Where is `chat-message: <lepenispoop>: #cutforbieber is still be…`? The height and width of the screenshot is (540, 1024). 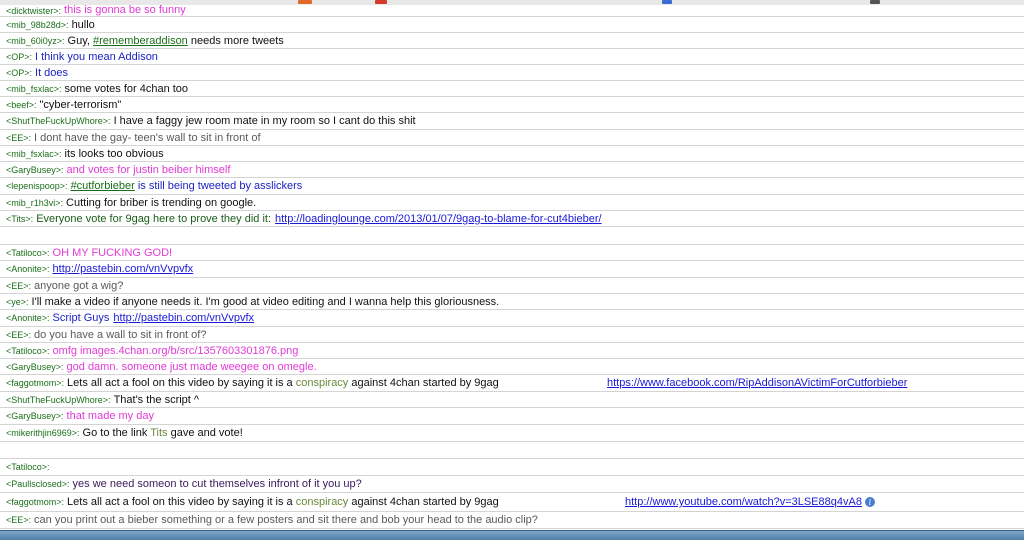 chat-message: <lepenispoop>: #cutforbieber is still be… is located at coordinates (512, 186).